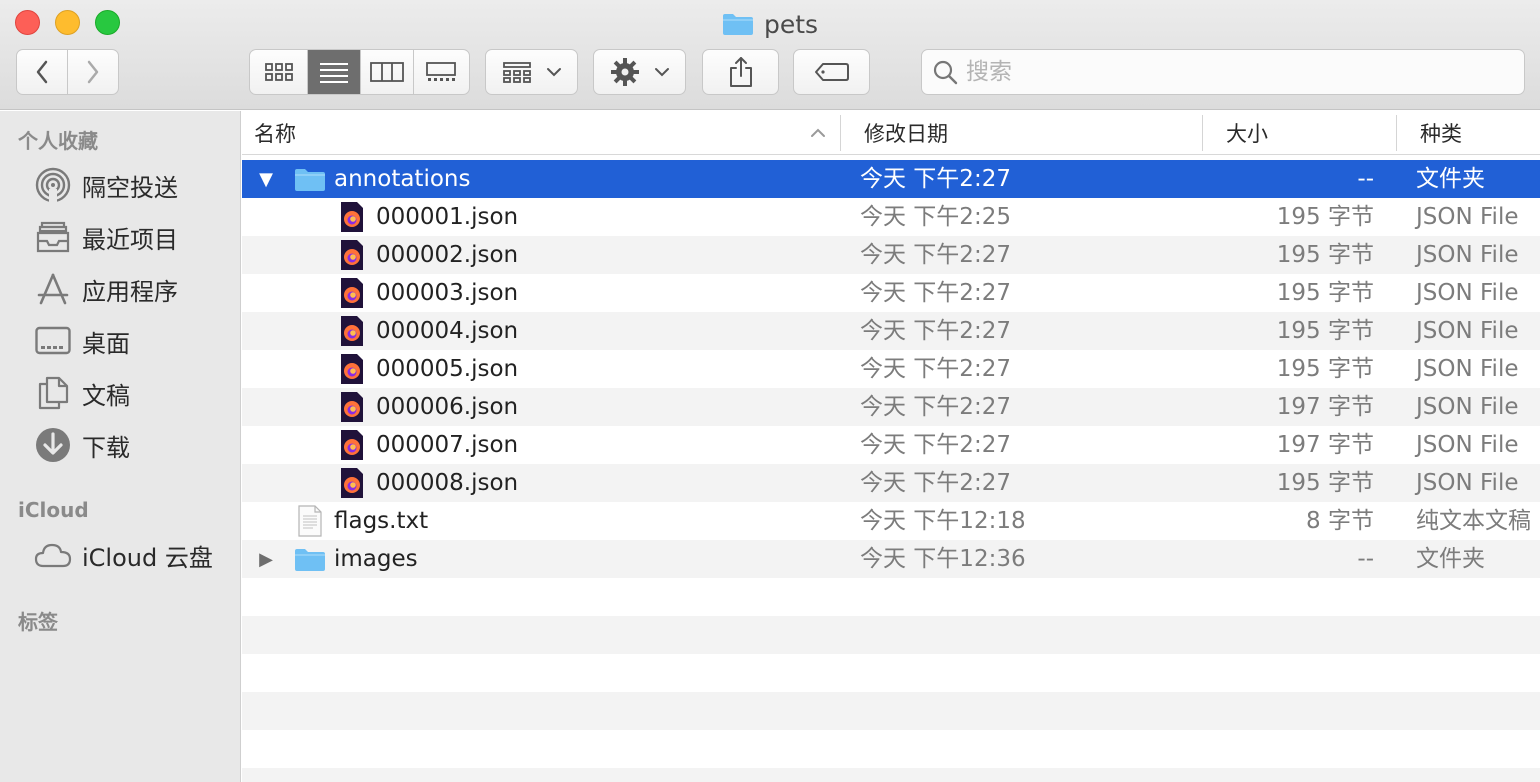  What do you see at coordinates (906, 134) in the screenshot?
I see `column-header-label: 修改日期` at bounding box center [906, 134].